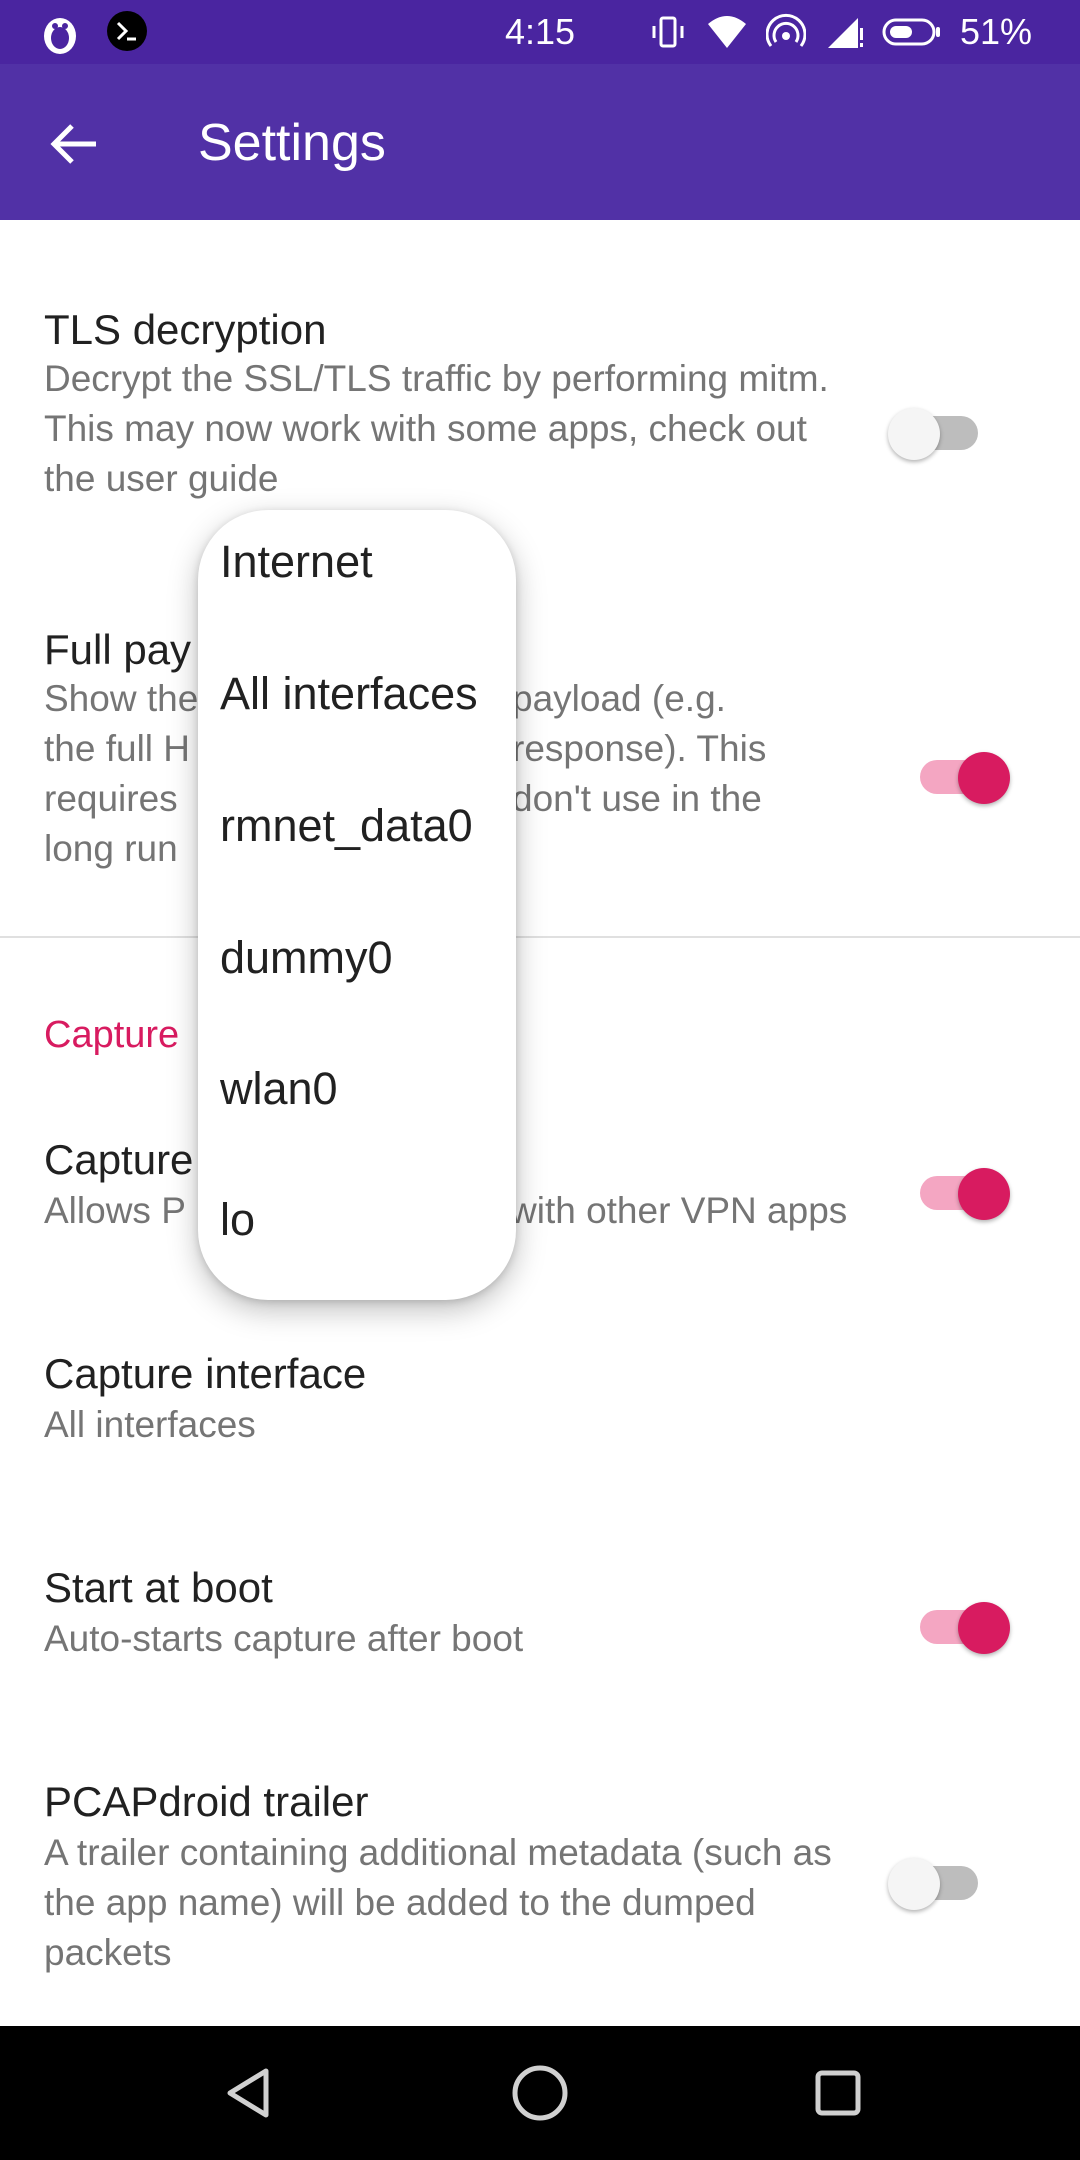  Describe the element at coordinates (118, 649) in the screenshot. I see `pref-title: Full pay` at that location.